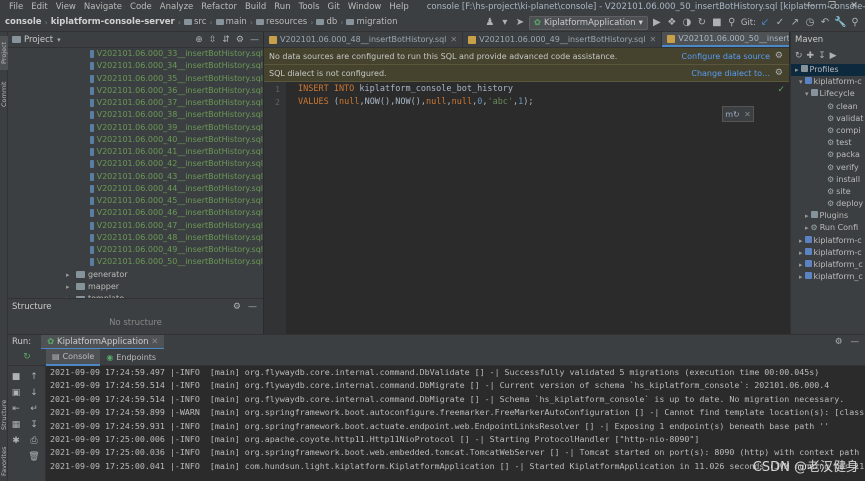 The width and height of the screenshot is (865, 481). Describe the element at coordinates (828, 155) in the screenshot. I see `maven-tree-item: ⚙ packa` at that location.